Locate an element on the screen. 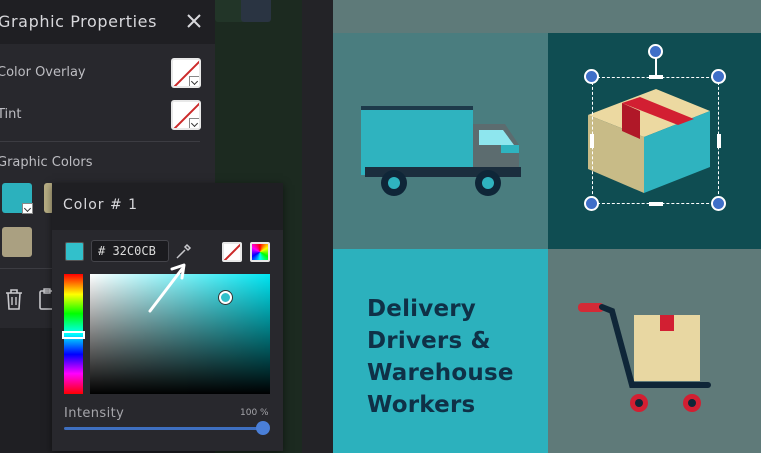  headline-tile: Delivery Drivers & Warehouse Workers is located at coordinates (440, 351).